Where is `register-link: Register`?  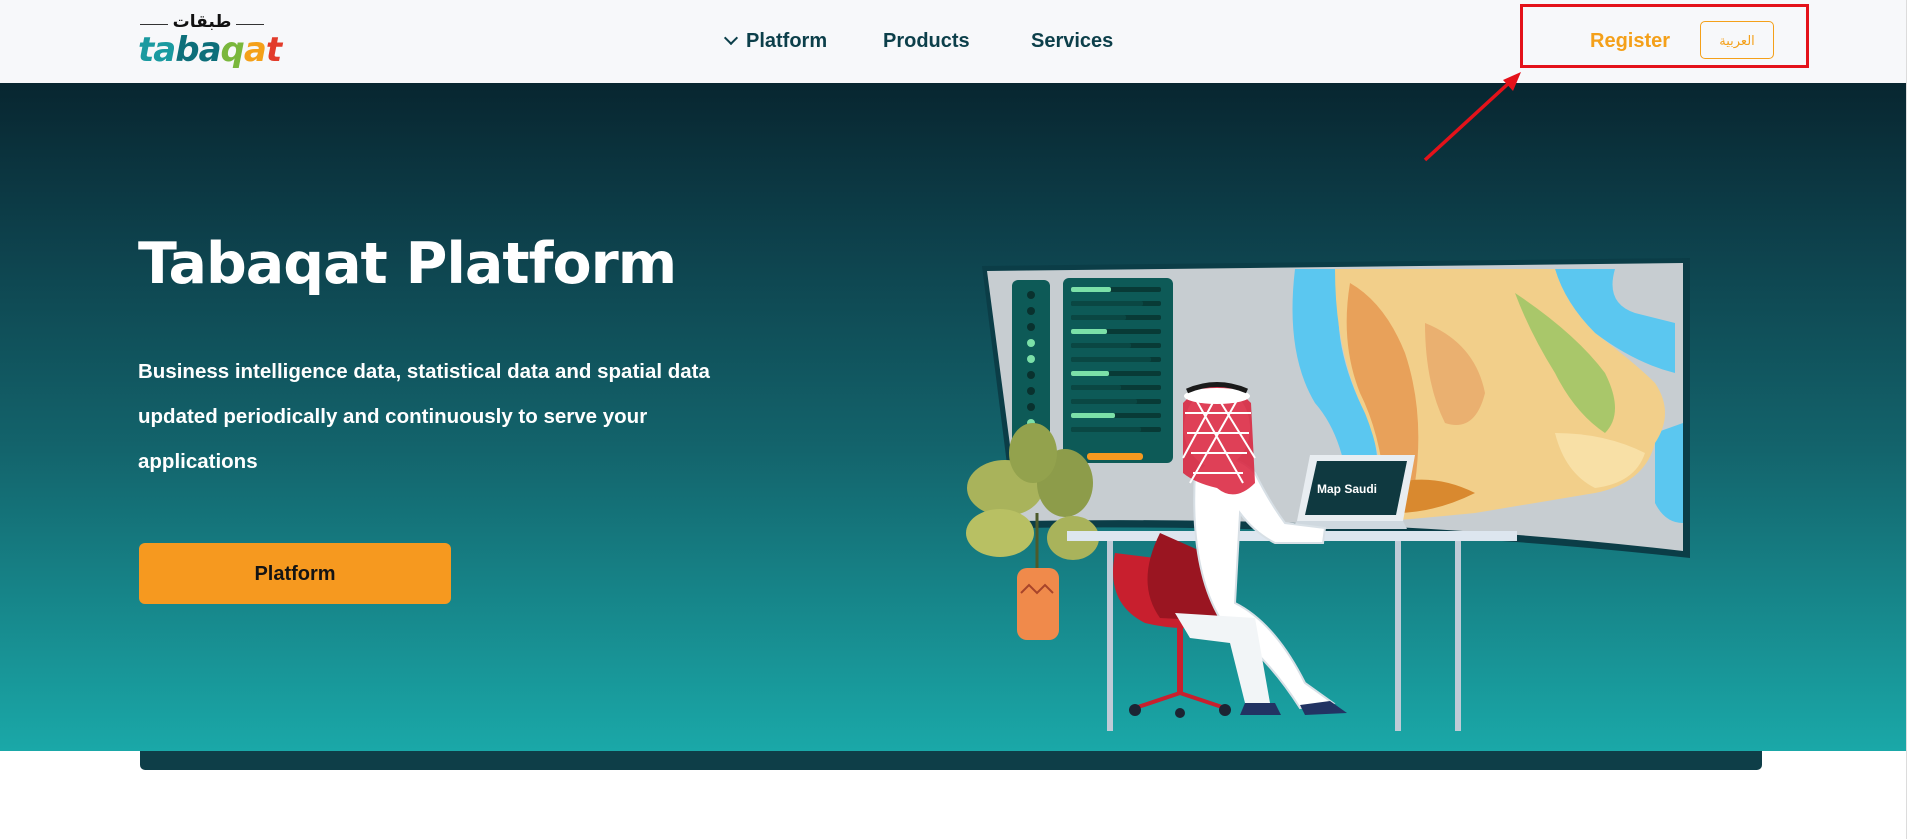
register-link: Register is located at coordinates (1630, 41).